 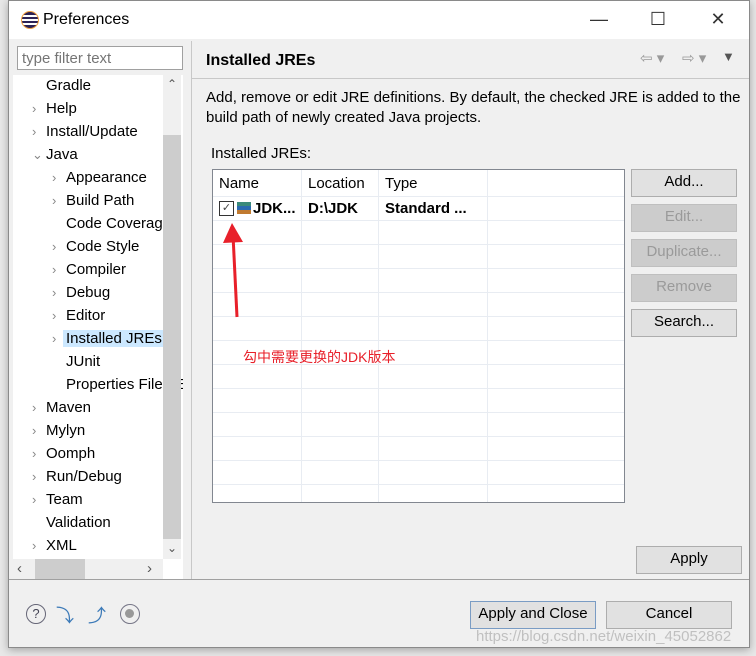 What do you see at coordinates (694, 58) in the screenshot?
I see `forward-icon: ⇨ ▾` at bounding box center [694, 58].